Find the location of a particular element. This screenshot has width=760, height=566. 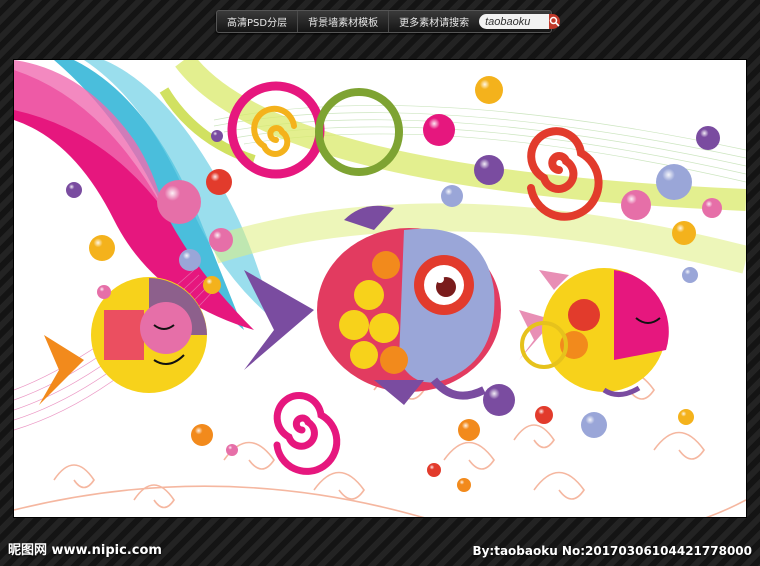

search-button is located at coordinates (555, 21).